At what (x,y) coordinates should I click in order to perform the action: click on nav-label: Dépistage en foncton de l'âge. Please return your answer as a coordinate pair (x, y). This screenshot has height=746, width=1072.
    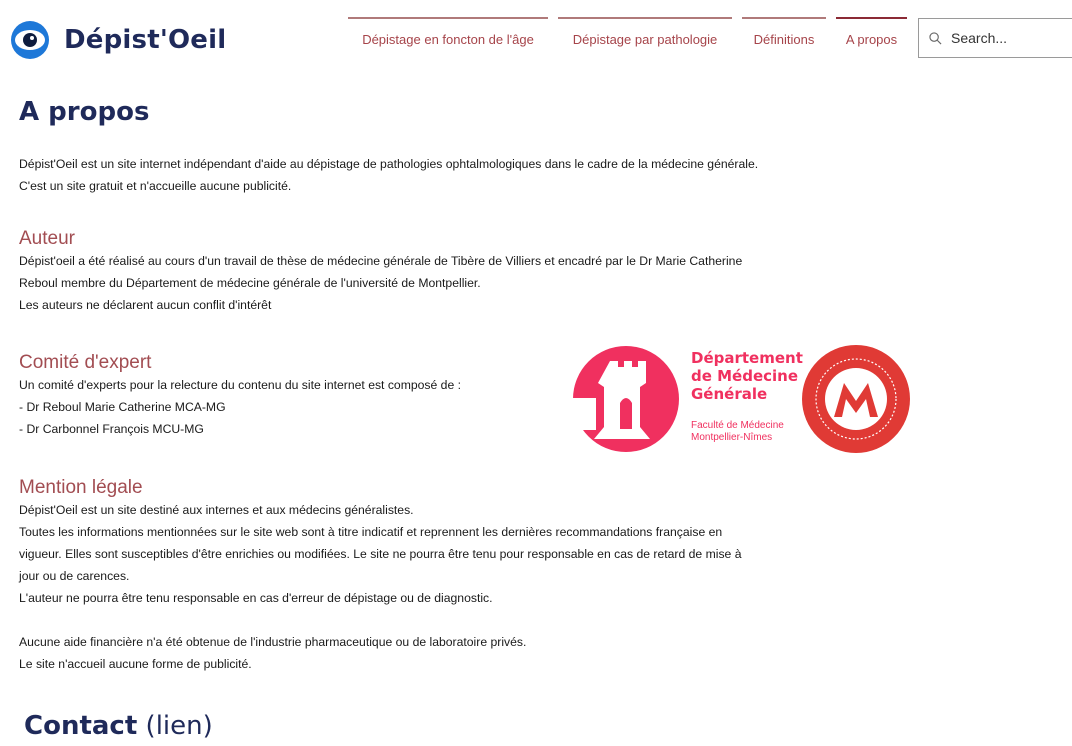
    Looking at the image, I should click on (448, 39).